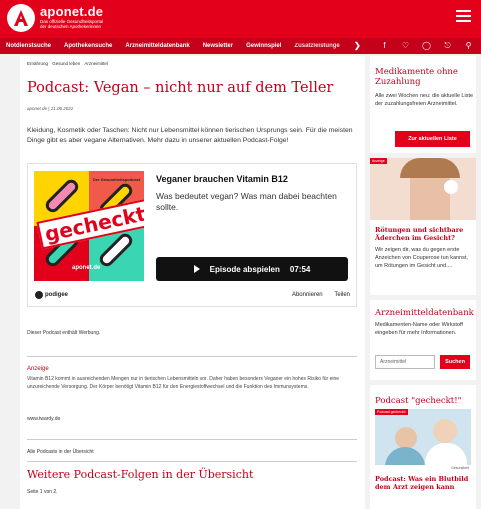 Image resolution: width=481 pixels, height=509 pixels. Describe the element at coordinates (57, 295) in the screenshot. I see `provider-name: podigee` at that location.